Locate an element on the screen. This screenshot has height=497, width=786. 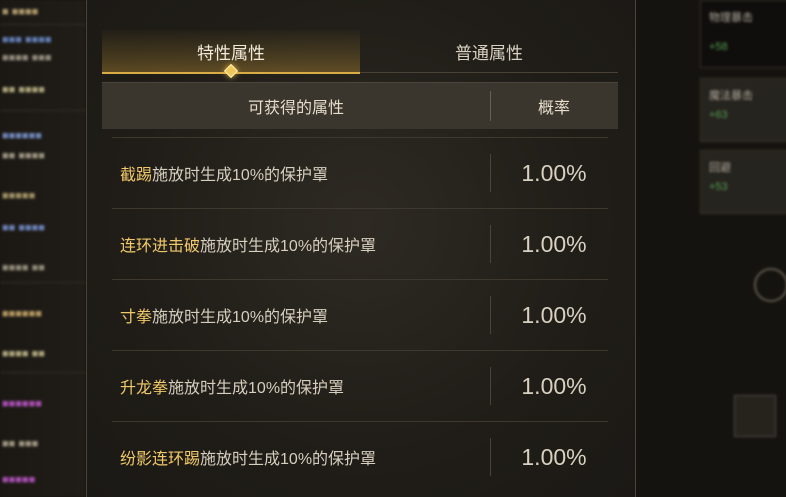
attribute-cell: 纷影连环踢 施放时生成10%的保护罩 is located at coordinates (248, 457).